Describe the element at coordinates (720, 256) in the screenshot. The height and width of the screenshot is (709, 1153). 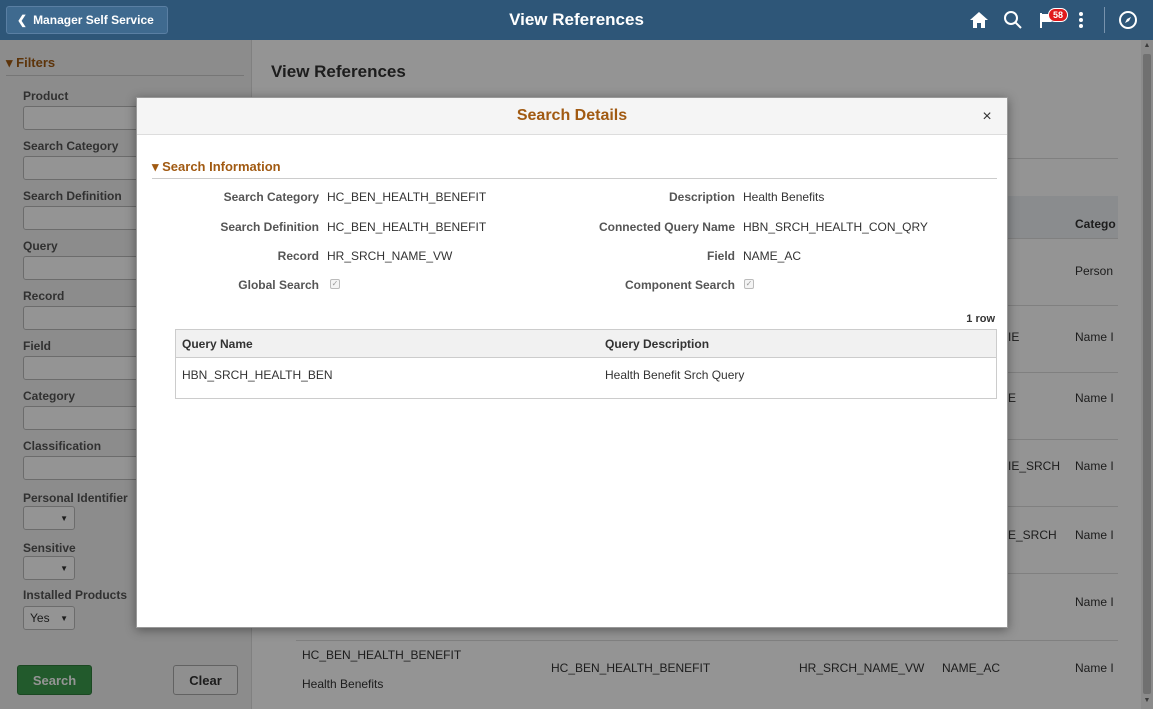
I see `field-label: Field` at that location.